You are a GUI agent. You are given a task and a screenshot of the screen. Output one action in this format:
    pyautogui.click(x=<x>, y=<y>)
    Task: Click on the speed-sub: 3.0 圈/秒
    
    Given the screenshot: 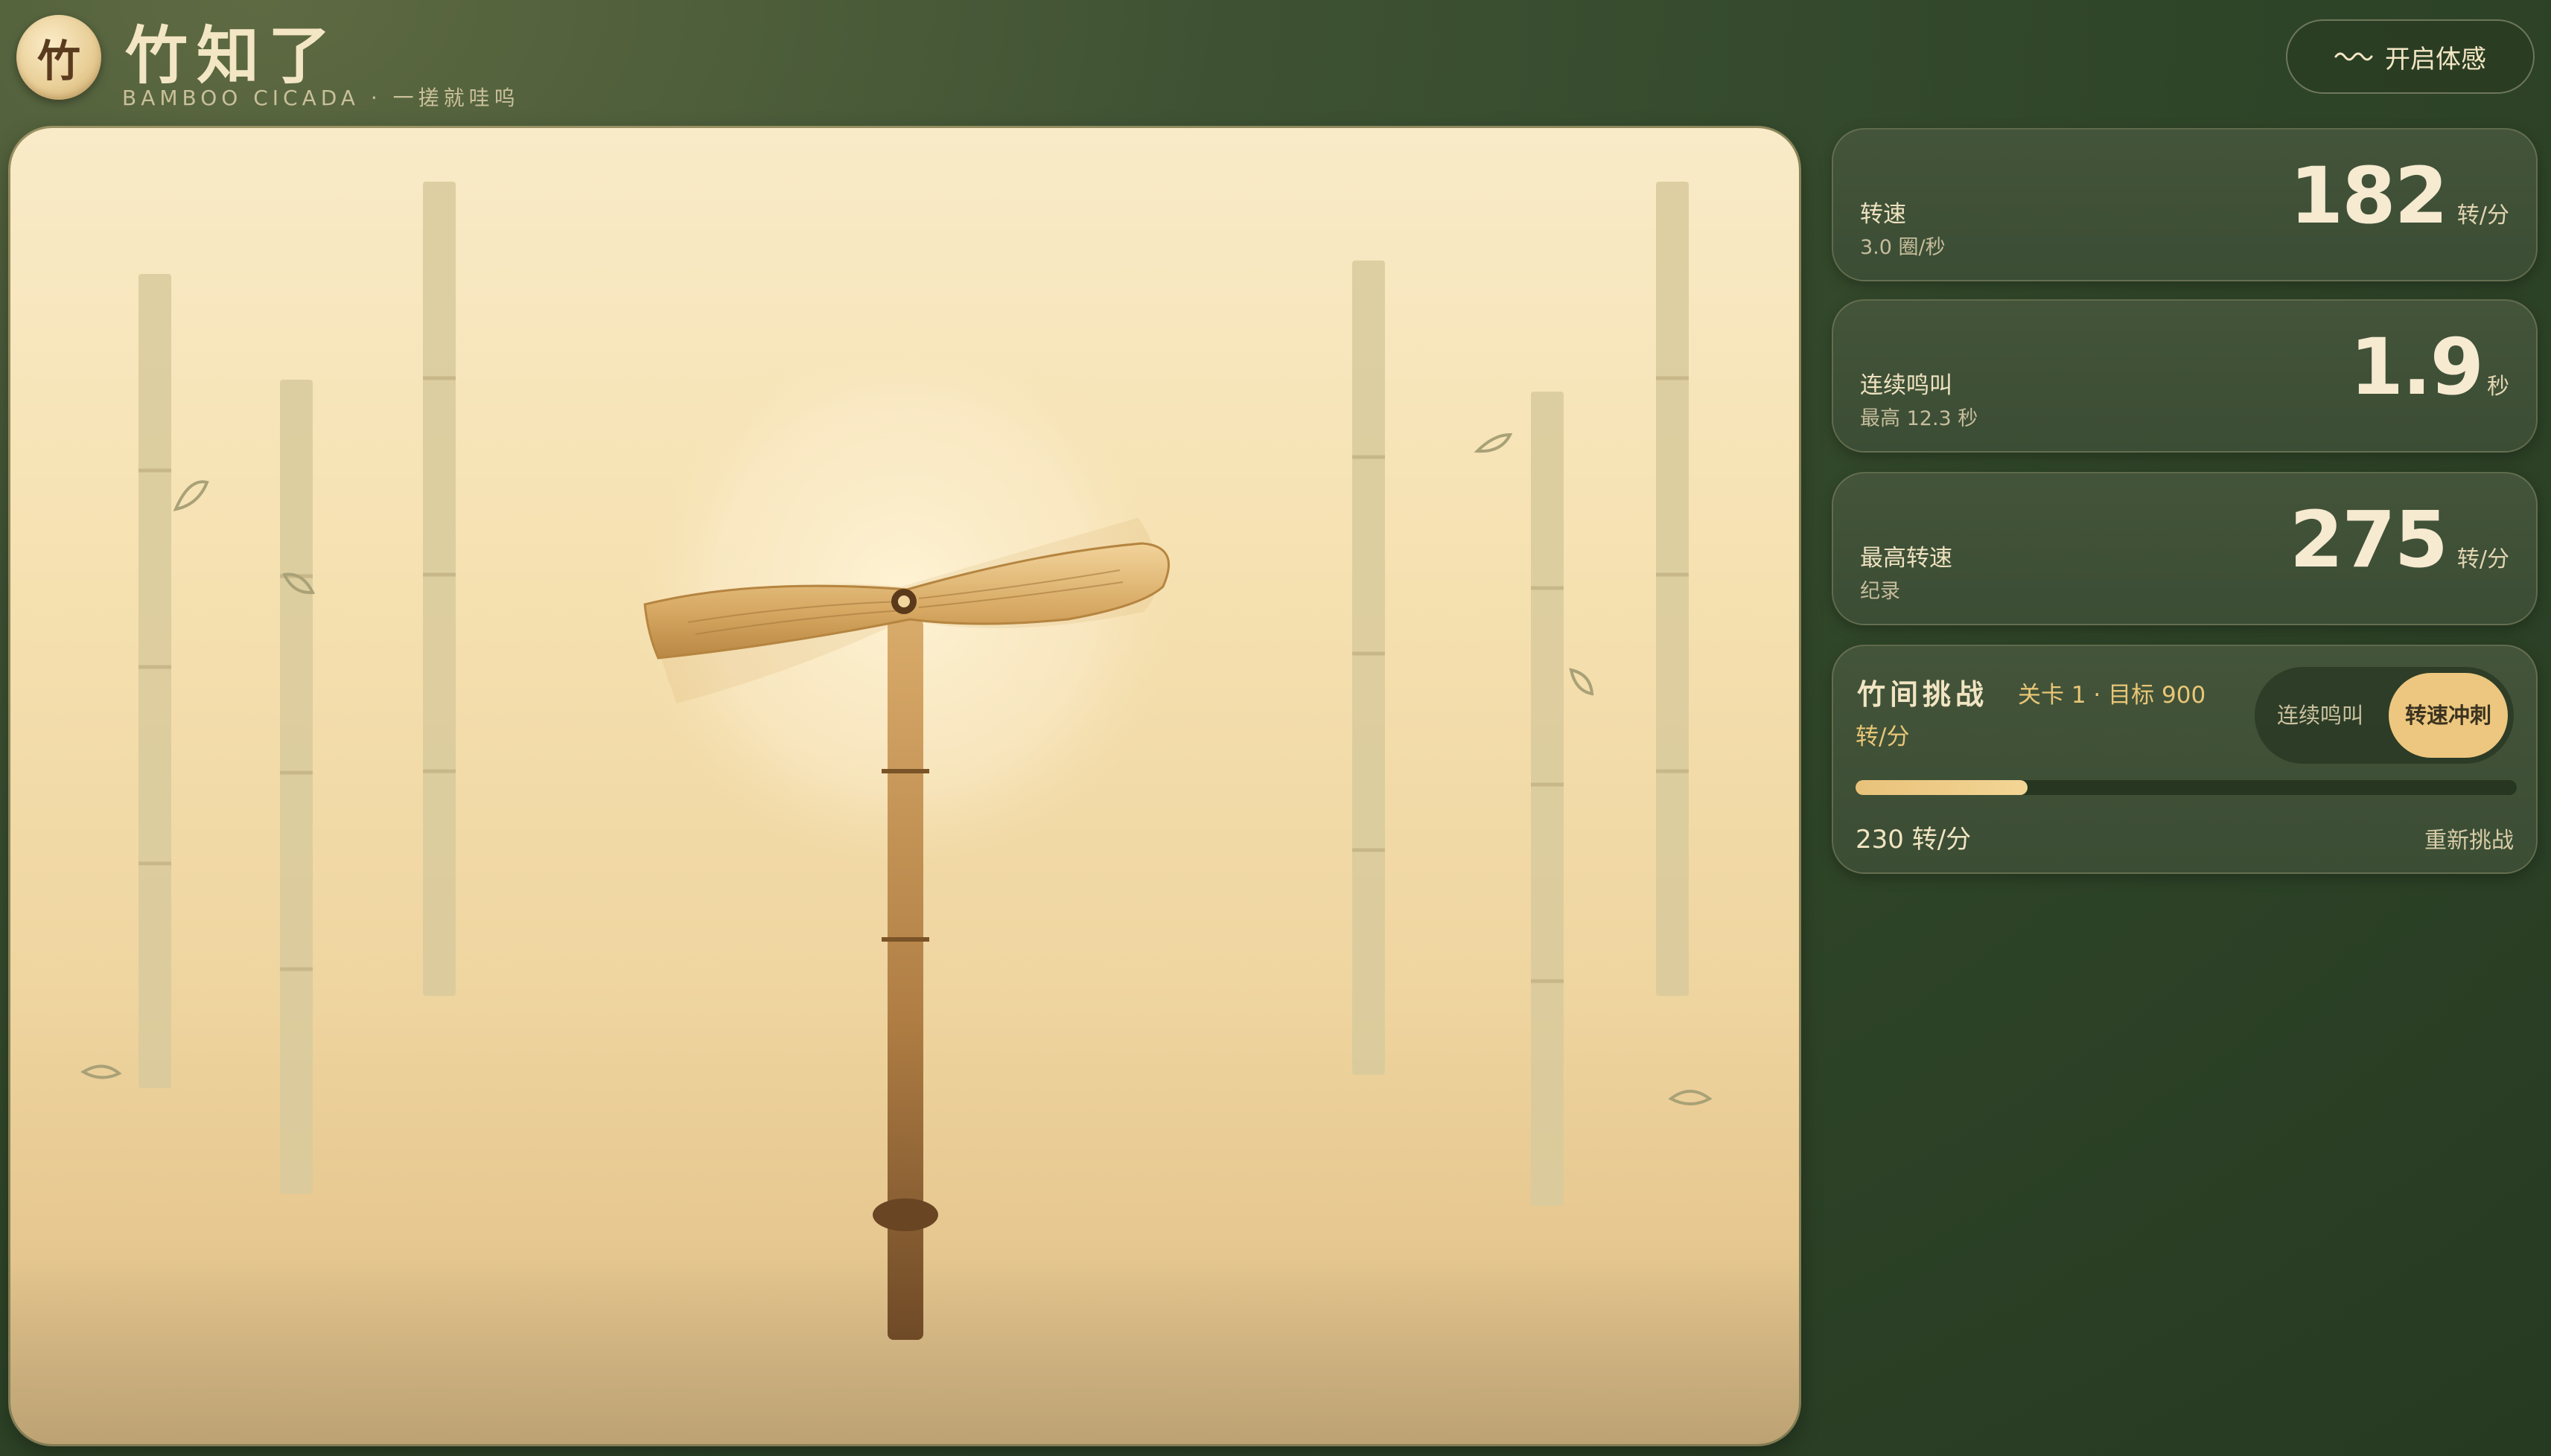 What is the action you would take?
    pyautogui.click(x=1903, y=247)
    